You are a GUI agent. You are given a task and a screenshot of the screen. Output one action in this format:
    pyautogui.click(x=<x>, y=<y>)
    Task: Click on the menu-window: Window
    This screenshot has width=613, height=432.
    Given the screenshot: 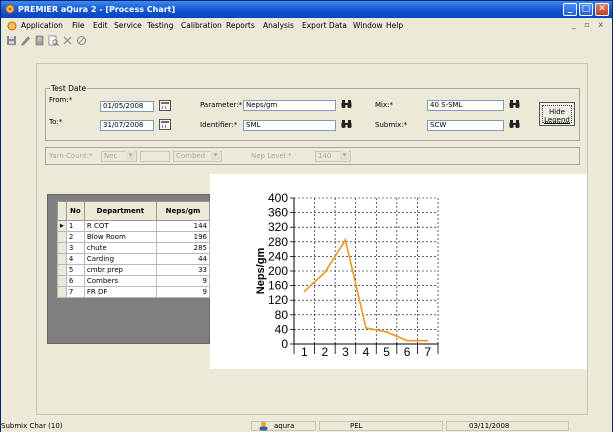 What is the action you would take?
    pyautogui.click(x=368, y=25)
    